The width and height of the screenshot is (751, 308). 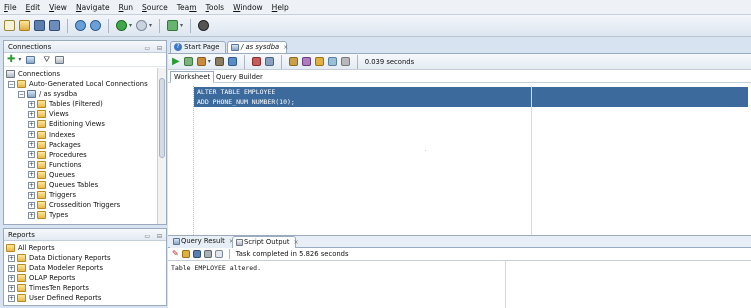 What do you see at coordinates (80, 25) in the screenshot?
I see `undo-icon` at bounding box center [80, 25].